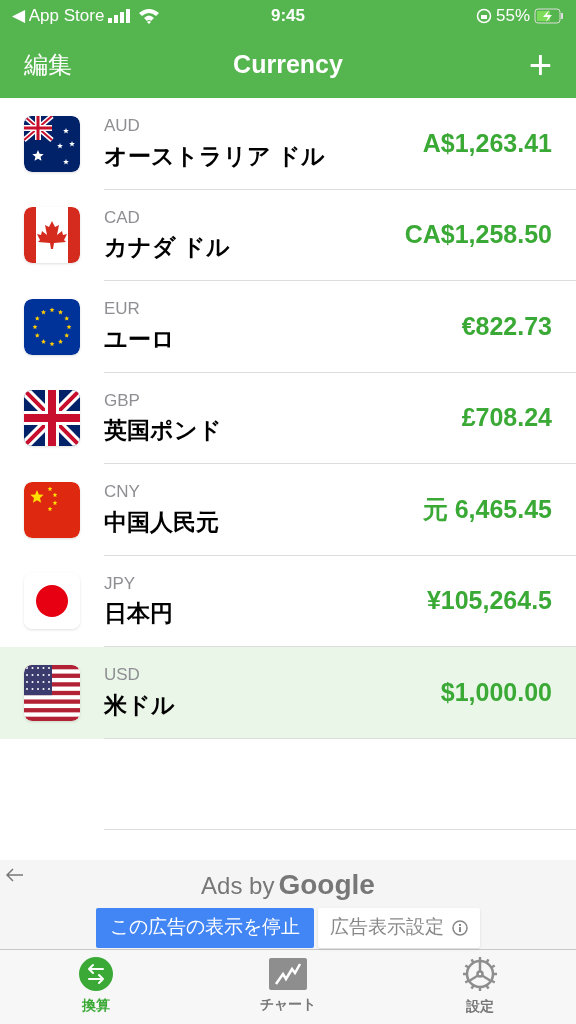  I want to click on gear-icon, so click(480, 974).